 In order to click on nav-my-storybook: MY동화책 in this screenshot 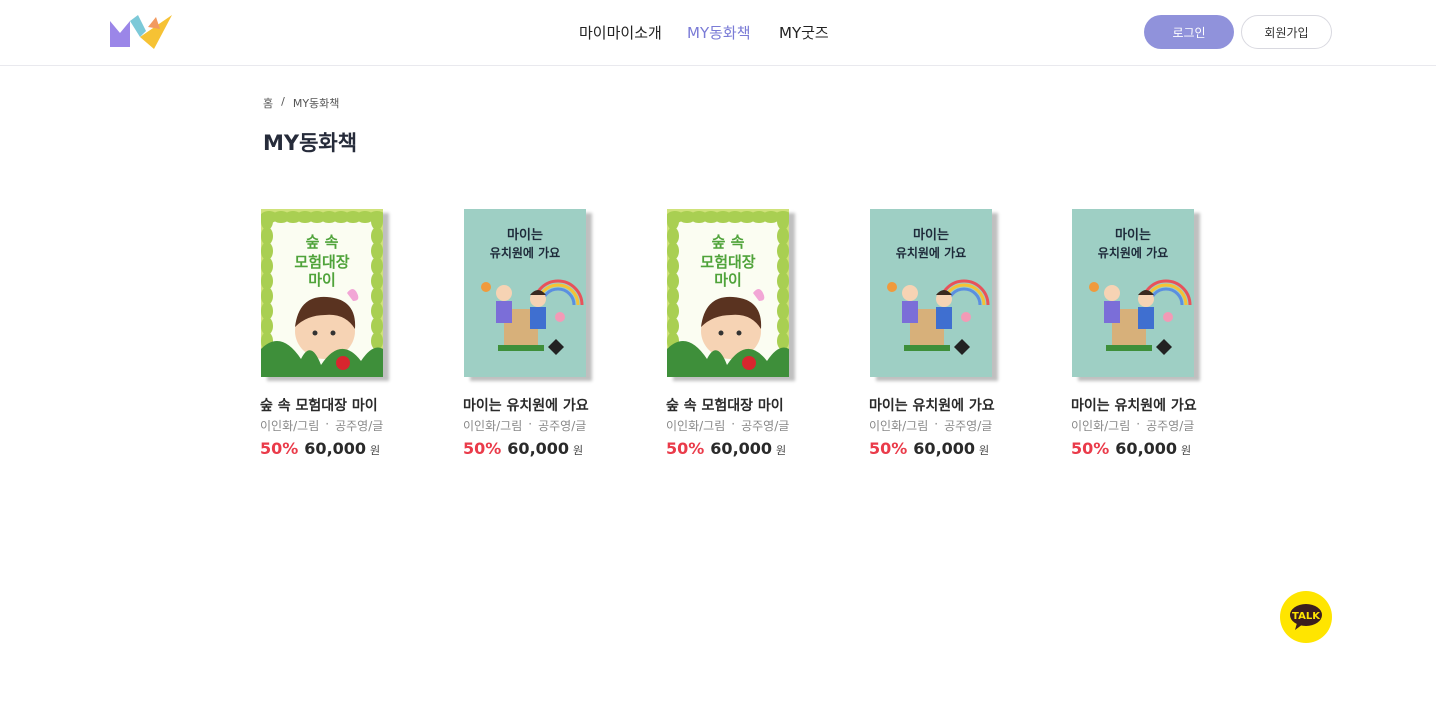, I will do `click(719, 32)`.